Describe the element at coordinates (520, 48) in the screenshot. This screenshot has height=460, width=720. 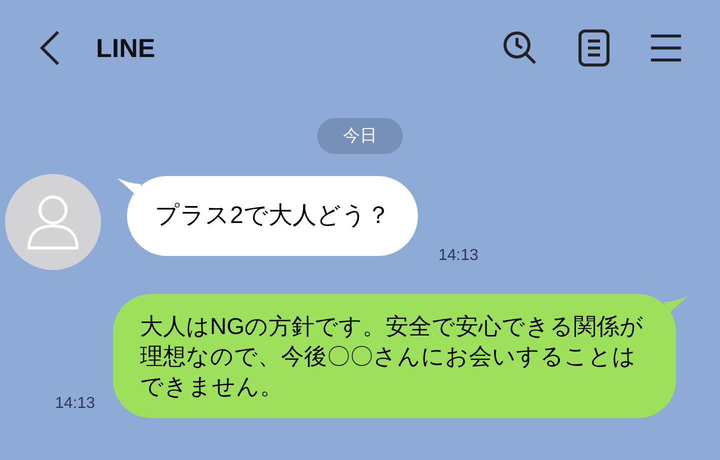
I see `search-icon` at that location.